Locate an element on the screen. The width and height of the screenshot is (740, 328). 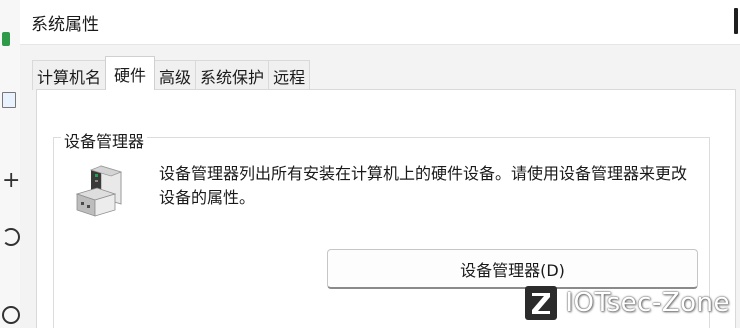
device-manager-button: 设备管理器(D) is located at coordinates (512, 269).